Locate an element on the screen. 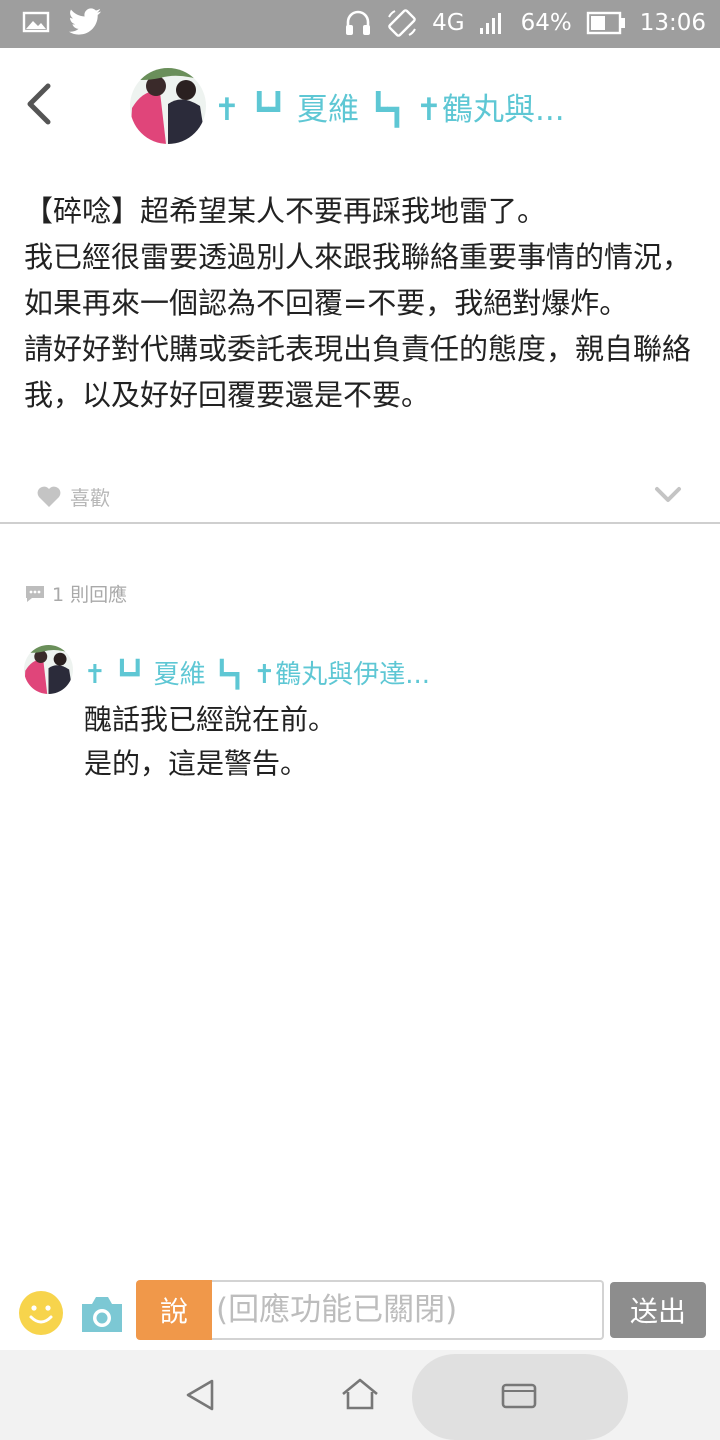 The width and height of the screenshot is (720, 1440). rotate-icon is located at coordinates (402, 23).